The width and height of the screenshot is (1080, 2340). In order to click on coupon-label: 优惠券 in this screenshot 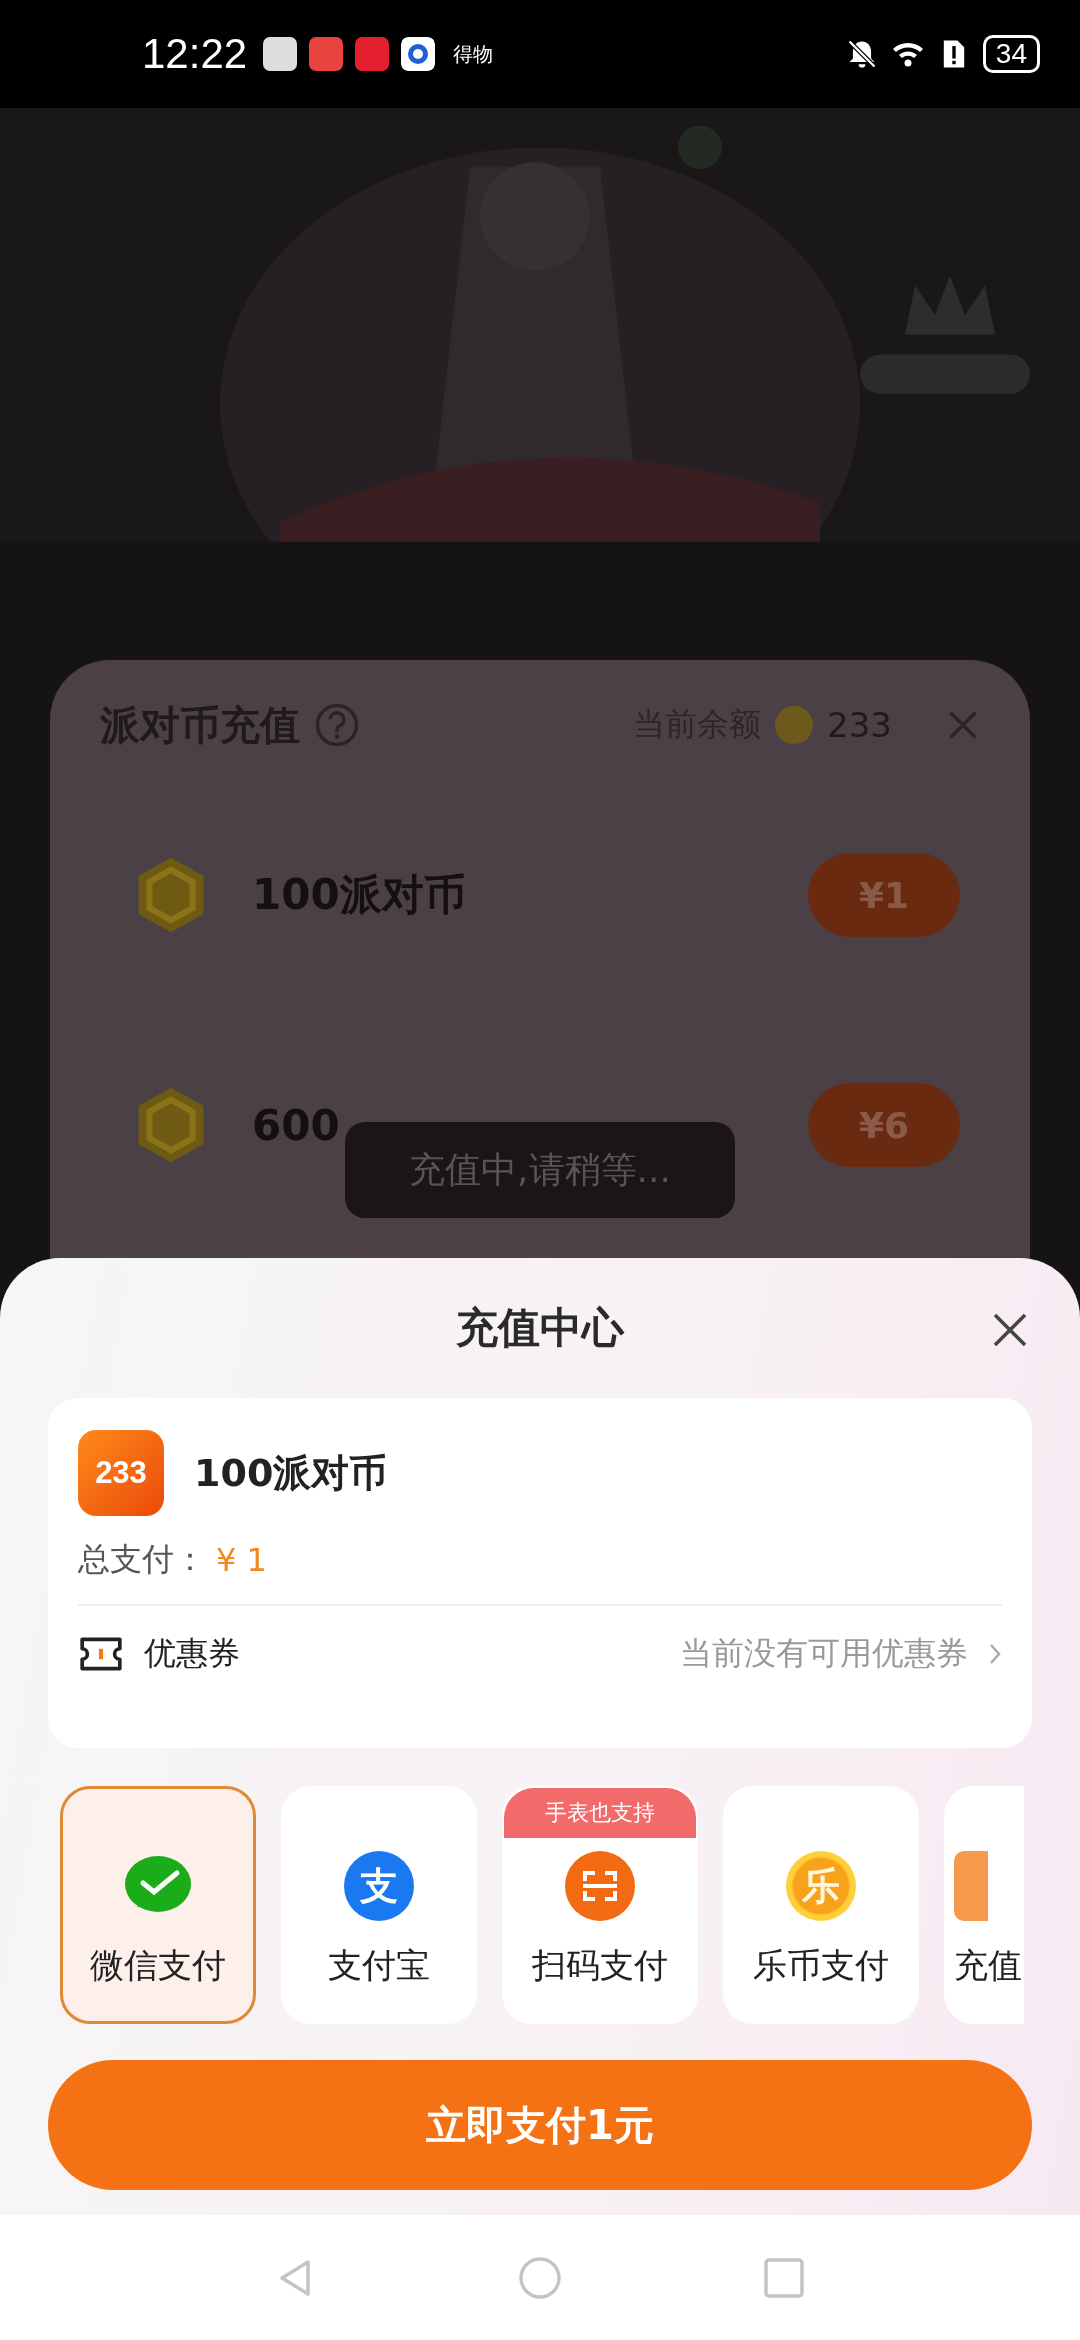, I will do `click(192, 1653)`.